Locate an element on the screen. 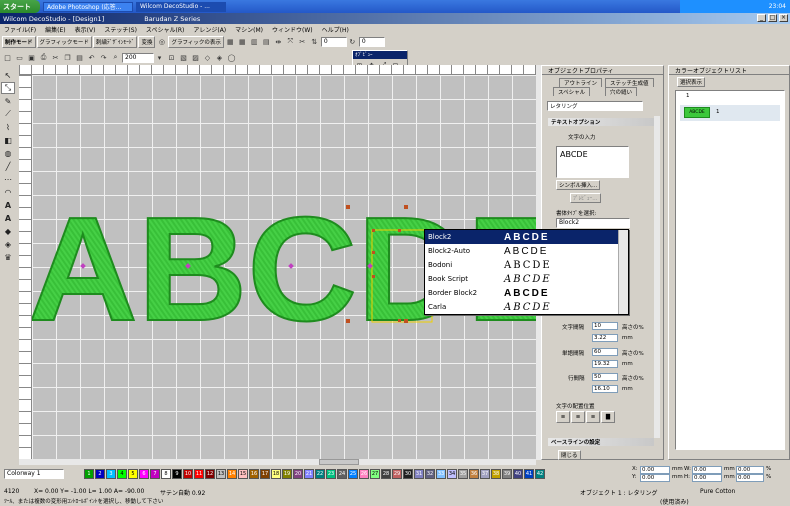 Image resolution: width=790 pixels, height=506 pixels. align-right-icon: ≡ is located at coordinates (593, 417).